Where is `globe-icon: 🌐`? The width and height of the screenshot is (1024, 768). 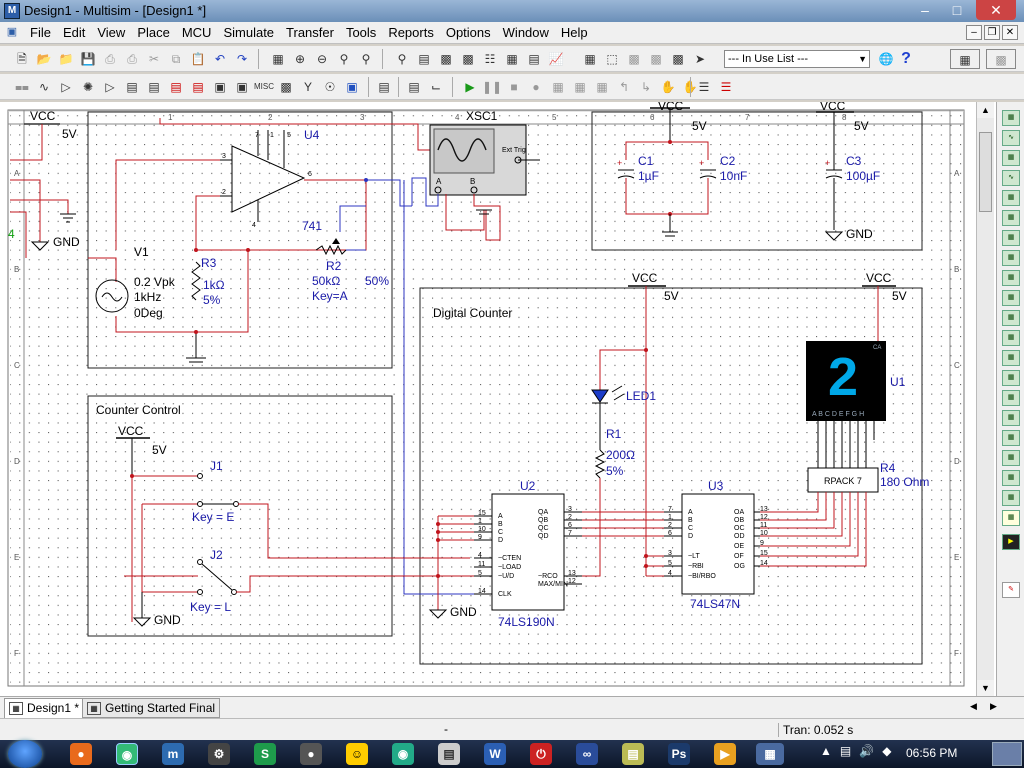 globe-icon: 🌐 is located at coordinates (886, 59).